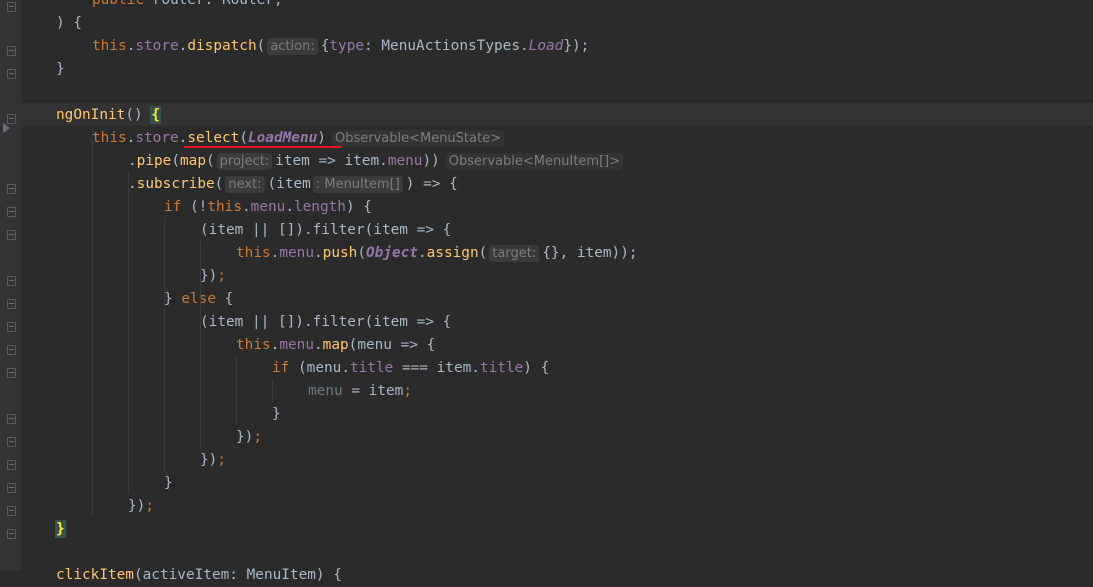 Image resolution: width=1093 pixels, height=587 pixels. I want to click on matched-brace: {, so click(155, 115).